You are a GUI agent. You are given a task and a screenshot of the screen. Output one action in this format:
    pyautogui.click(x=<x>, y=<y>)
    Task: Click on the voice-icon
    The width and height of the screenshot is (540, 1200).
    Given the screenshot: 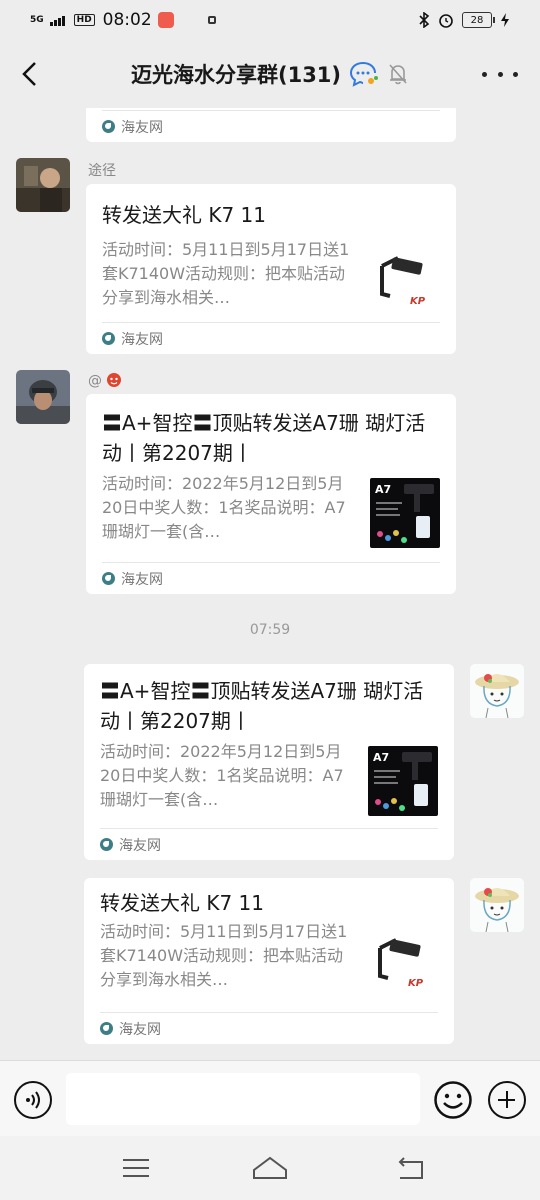 What is the action you would take?
    pyautogui.click(x=33, y=1100)
    